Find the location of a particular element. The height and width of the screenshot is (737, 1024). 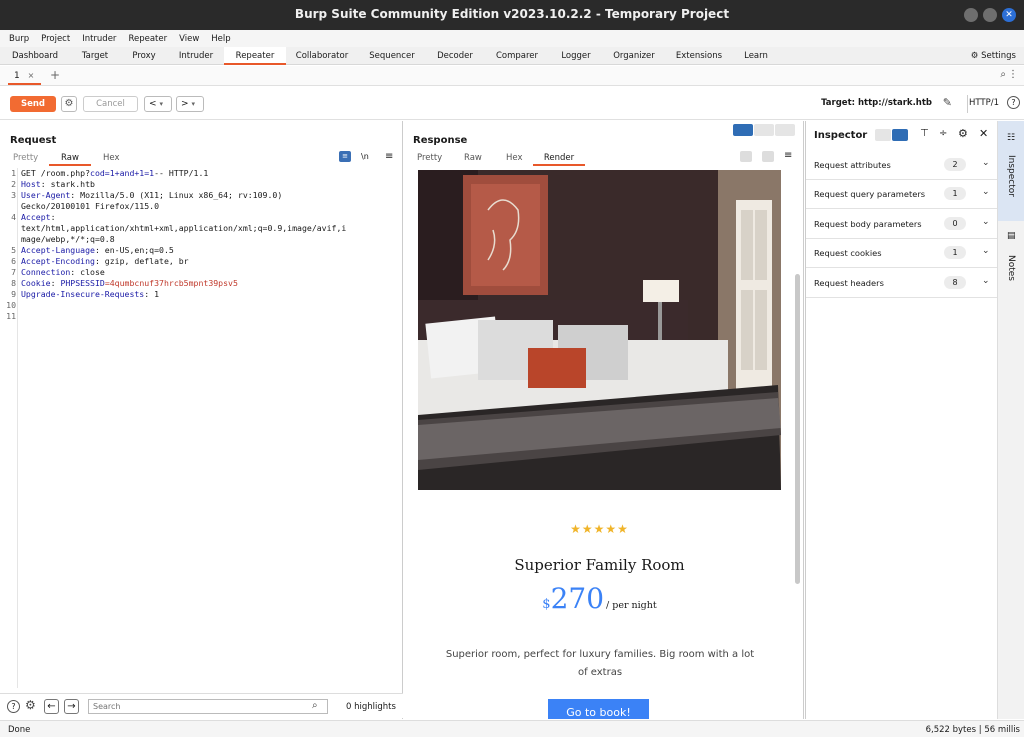

request-menu-icon: ≡ is located at coordinates (389, 156).